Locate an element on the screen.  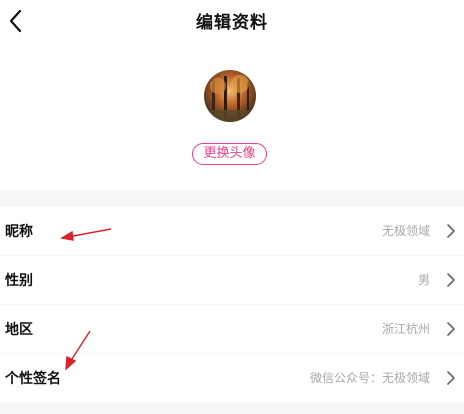
row-gender: 性别 男 is located at coordinates (232, 280).